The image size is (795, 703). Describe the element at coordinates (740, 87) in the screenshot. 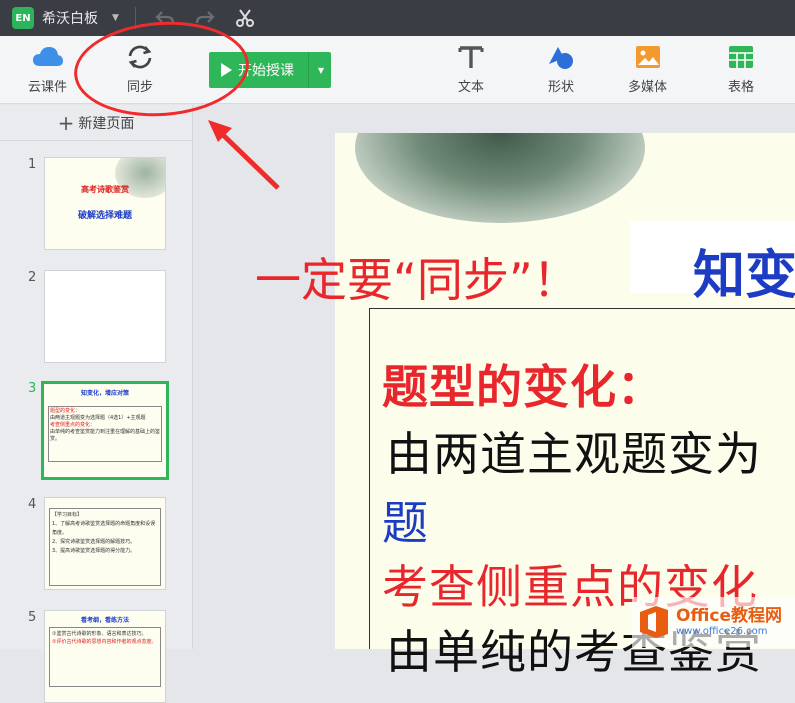

I see `table-tool-label: 表格` at that location.